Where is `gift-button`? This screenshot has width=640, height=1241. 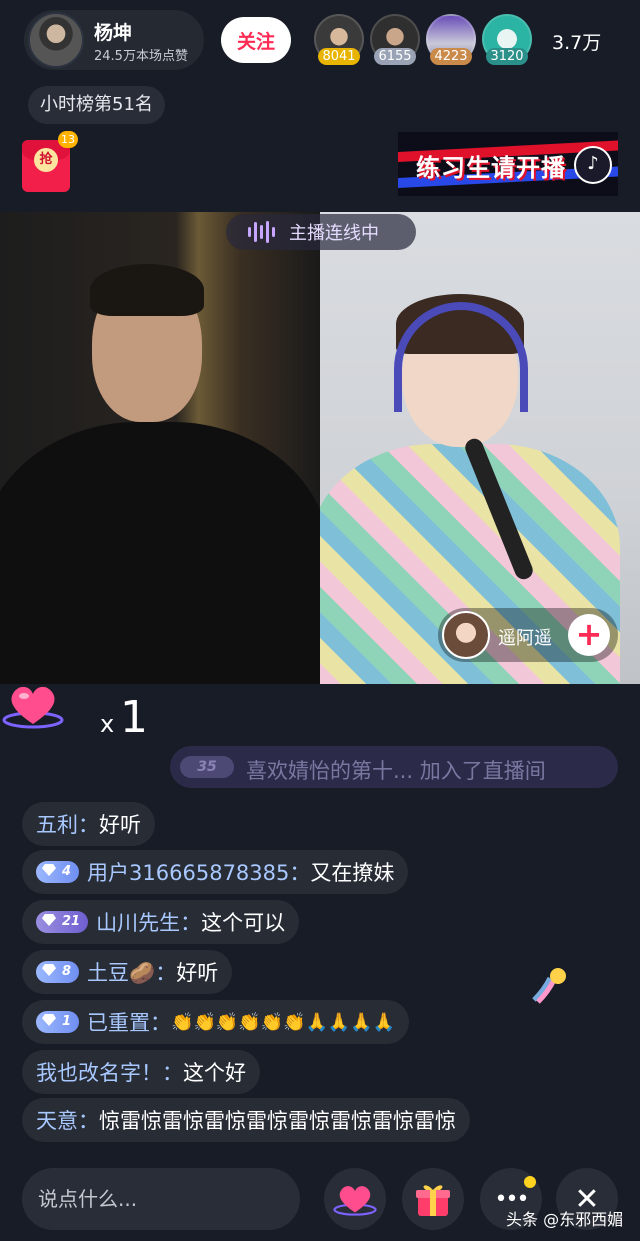
gift-button is located at coordinates (433, 1199).